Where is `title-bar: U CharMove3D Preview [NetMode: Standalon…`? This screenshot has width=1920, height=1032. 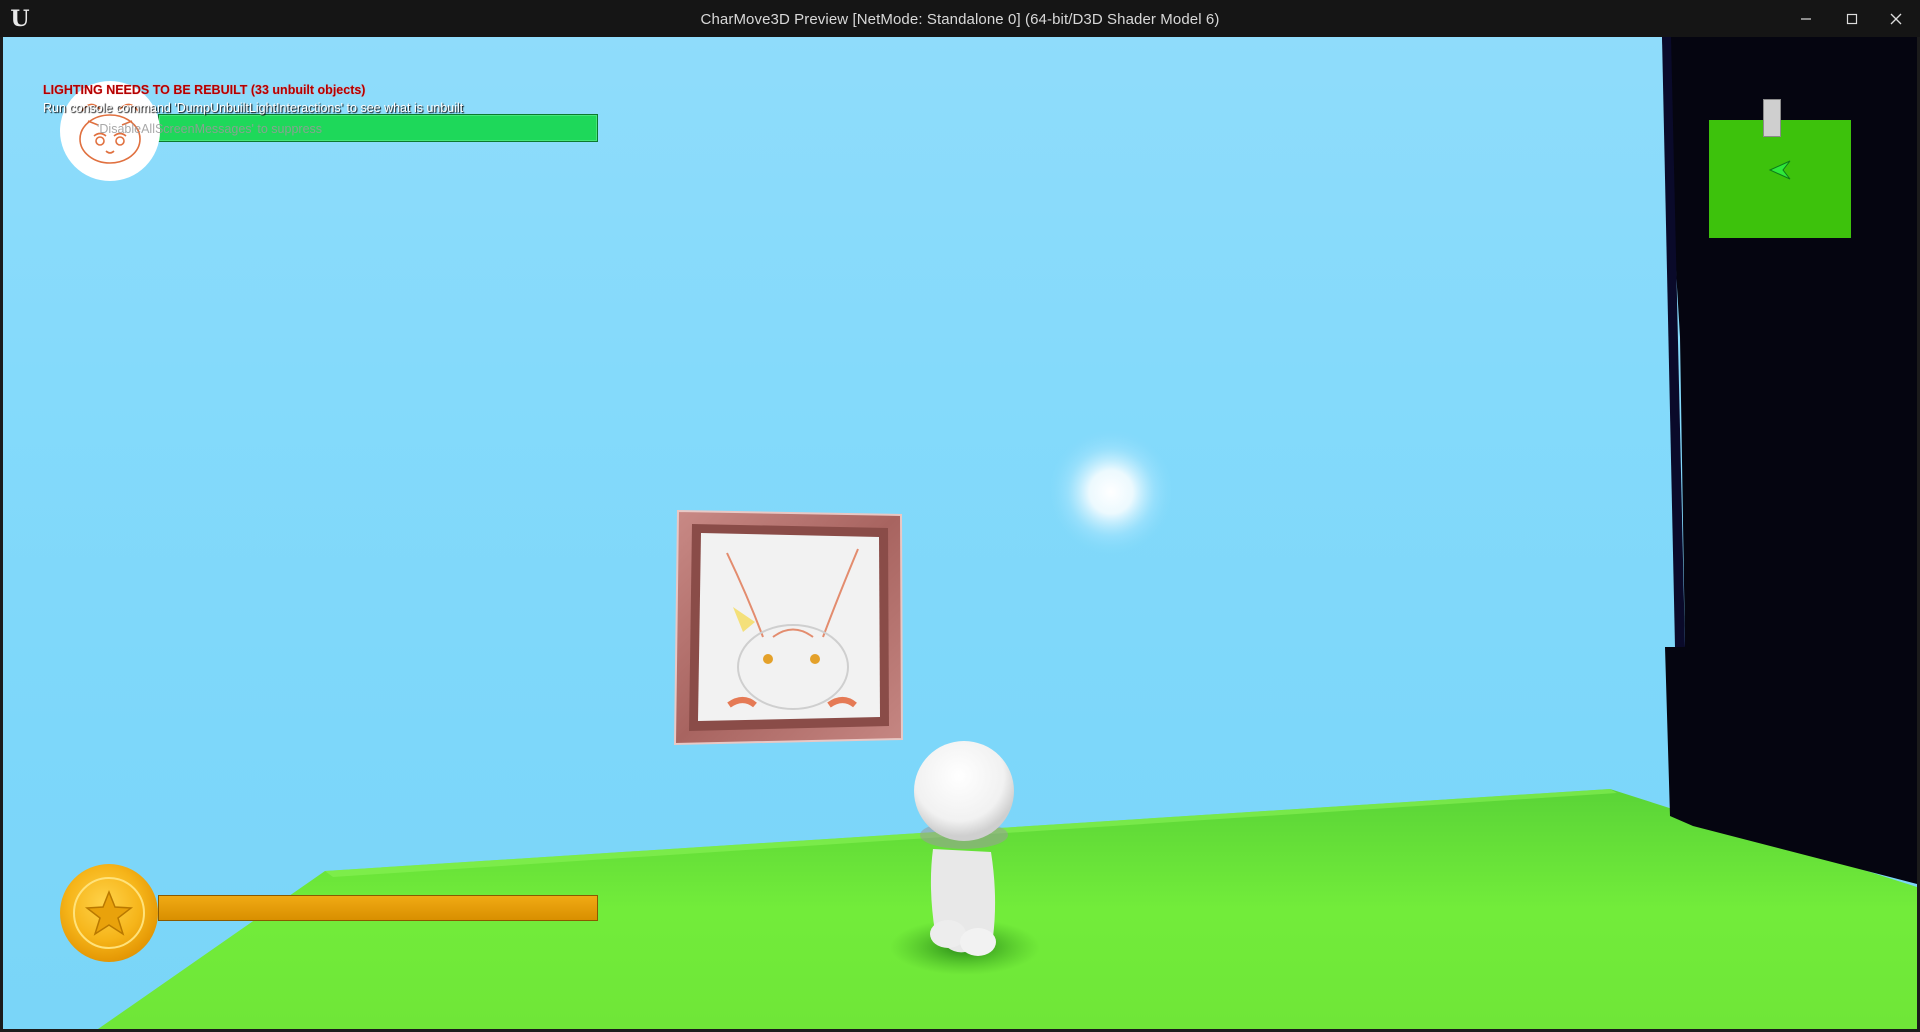 title-bar: U CharMove3D Preview [NetMode: Standalon… is located at coordinates (960, 18).